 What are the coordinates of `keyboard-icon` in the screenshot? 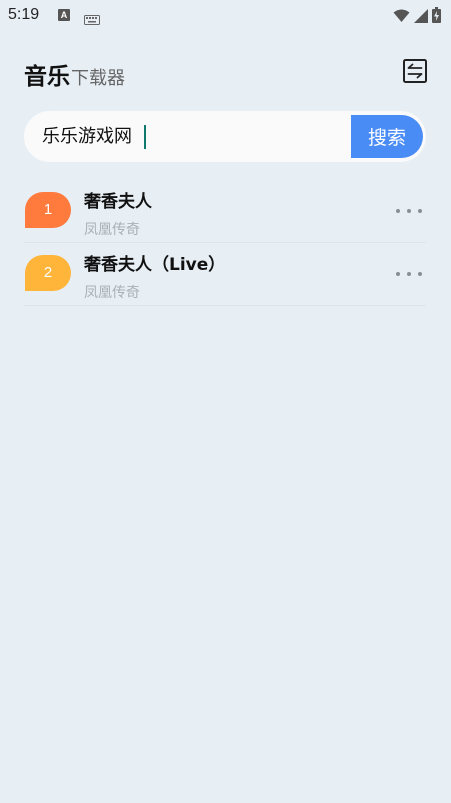 It's located at (92, 19).